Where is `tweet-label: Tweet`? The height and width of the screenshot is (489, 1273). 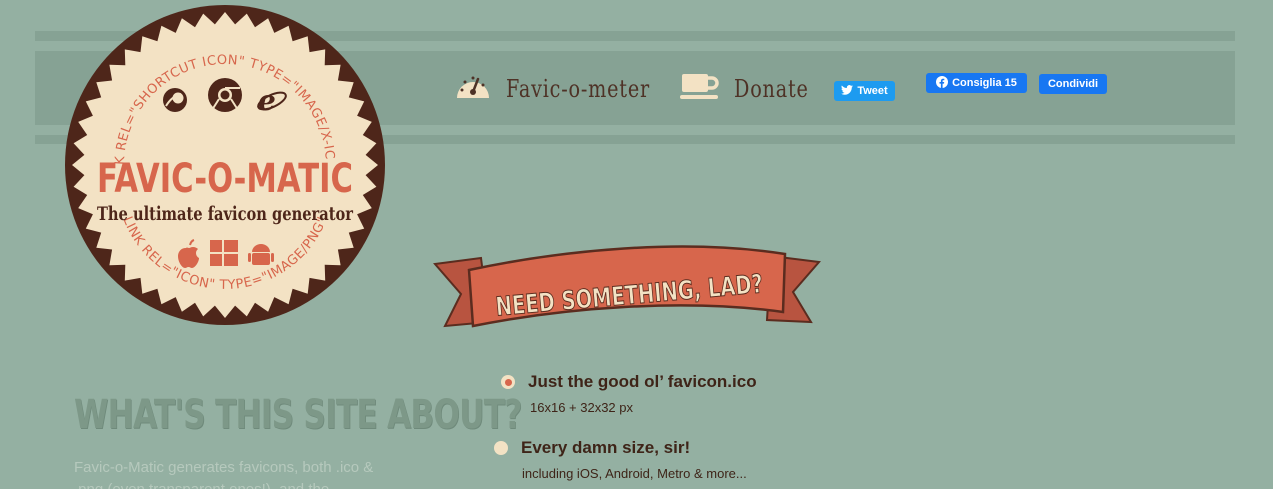 tweet-label: Tweet is located at coordinates (872, 91).